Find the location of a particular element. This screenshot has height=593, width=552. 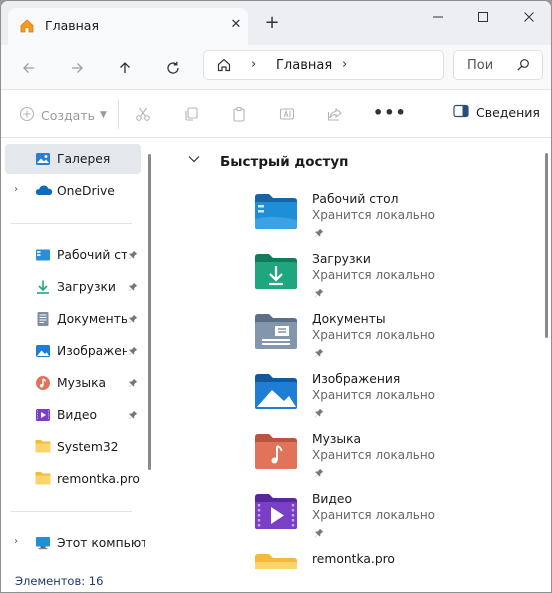

plus-circle-icon is located at coordinates (27, 115).